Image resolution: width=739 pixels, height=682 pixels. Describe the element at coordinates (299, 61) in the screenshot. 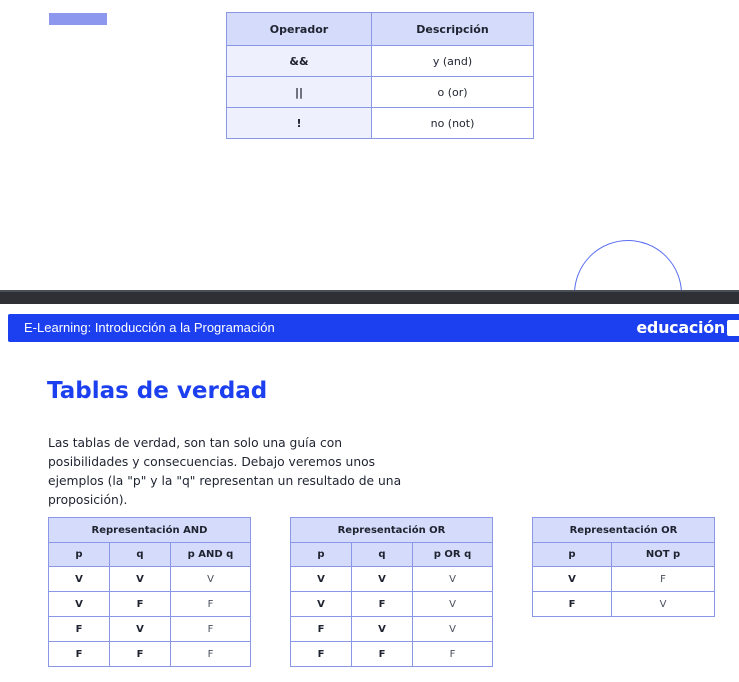

I see `operator-cell: &&` at that location.